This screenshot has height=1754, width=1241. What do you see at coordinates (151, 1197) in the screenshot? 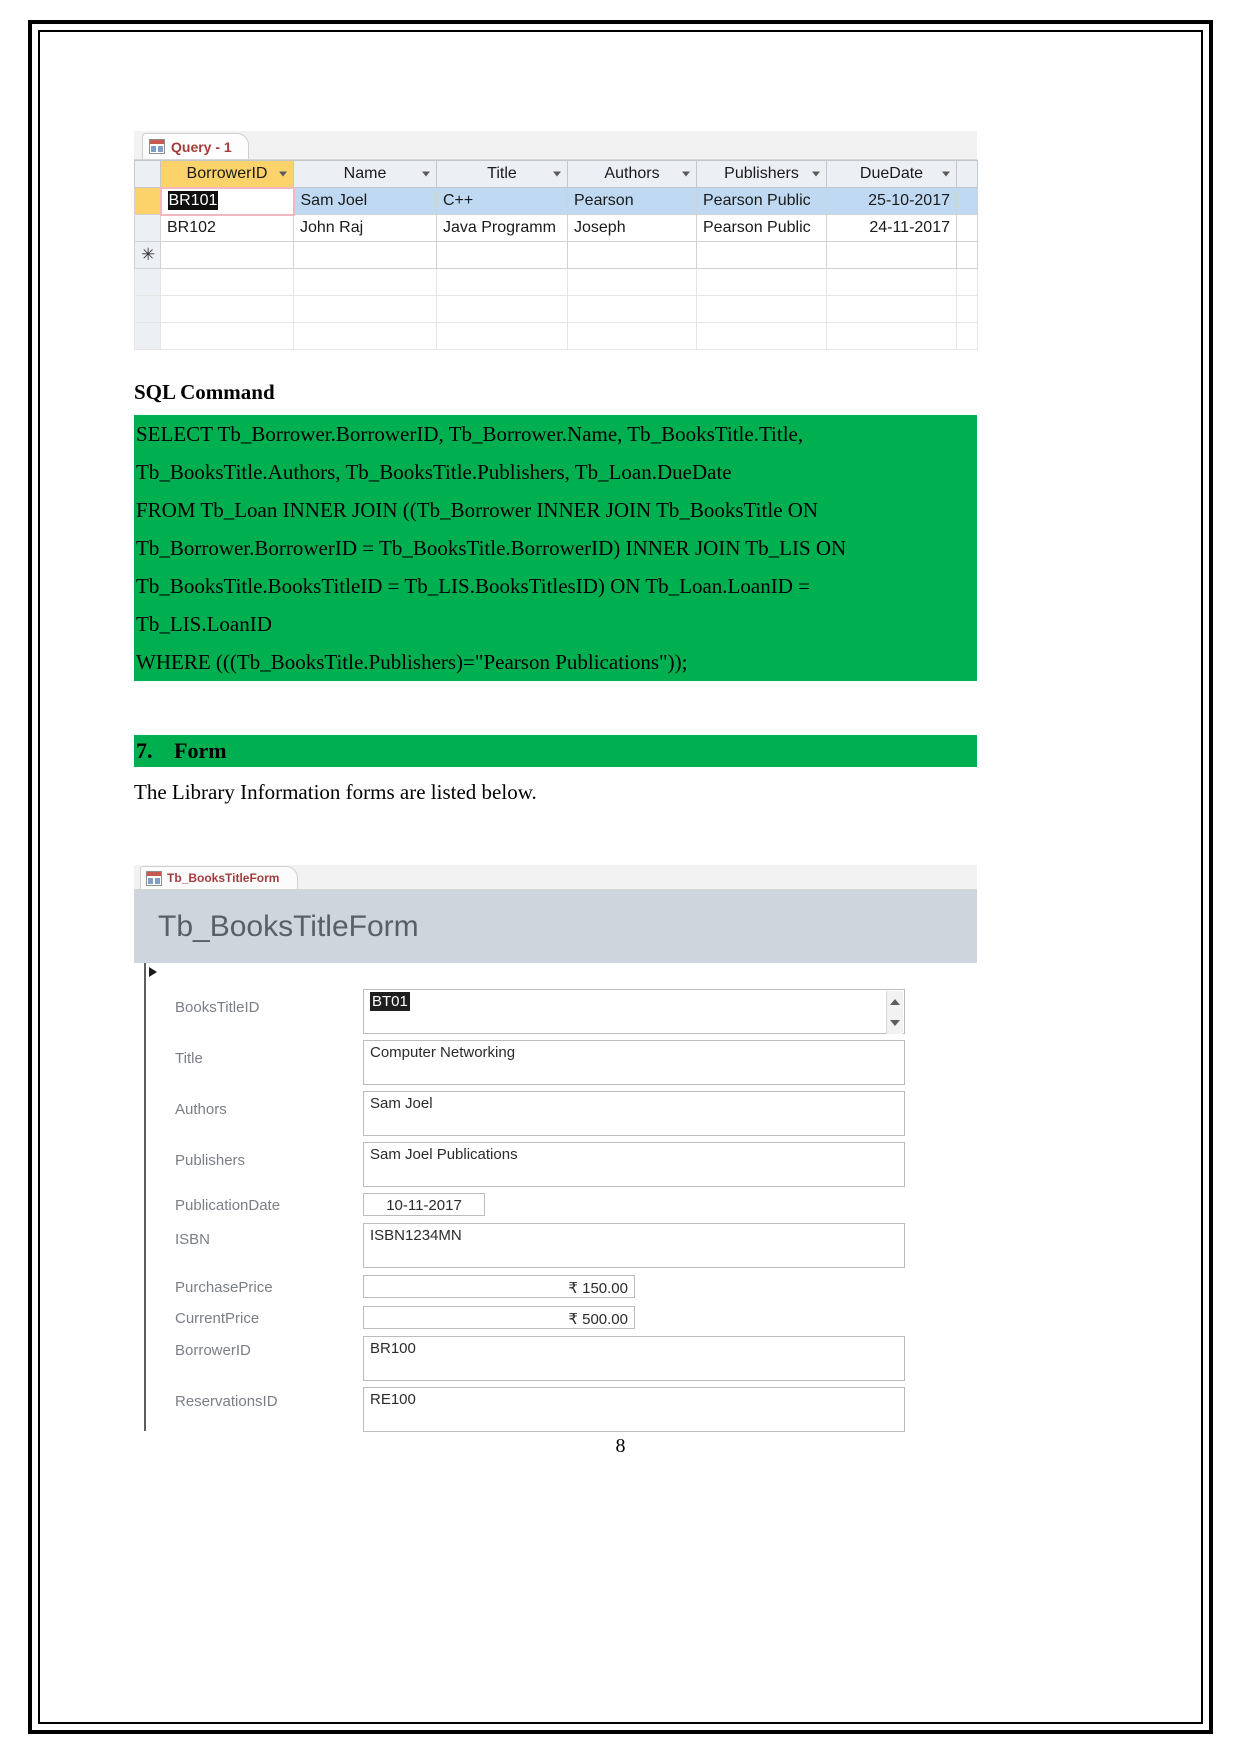
I see `record-selector-bar` at bounding box center [151, 1197].